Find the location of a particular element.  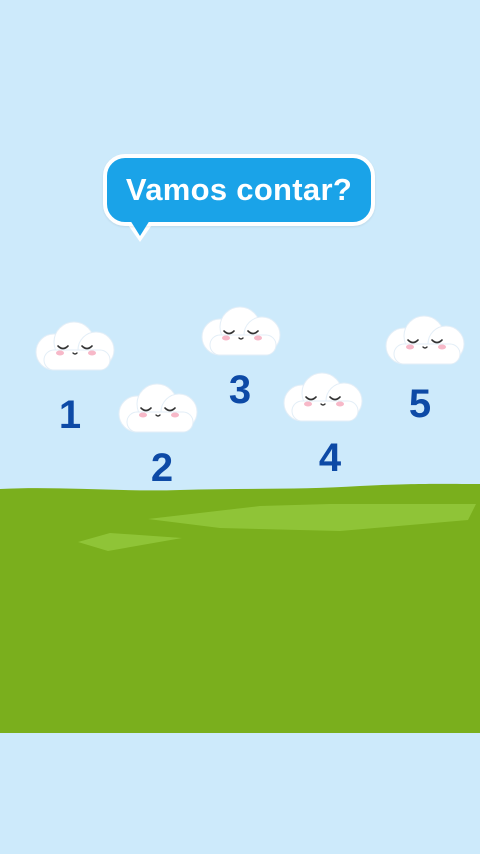

speech-bubble: Vamos contar? is located at coordinates (239, 190).